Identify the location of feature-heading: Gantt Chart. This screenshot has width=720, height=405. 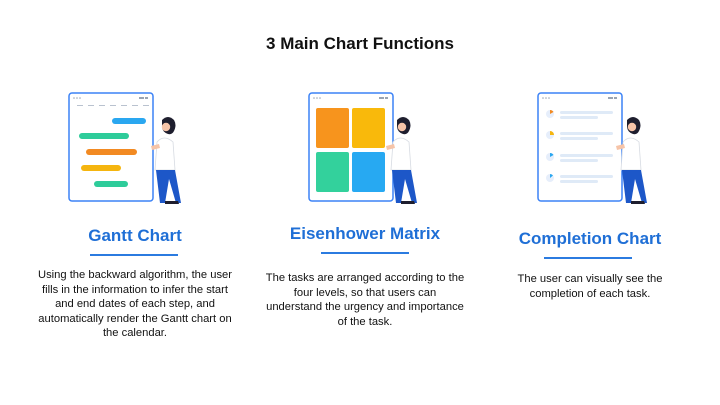
(135, 235).